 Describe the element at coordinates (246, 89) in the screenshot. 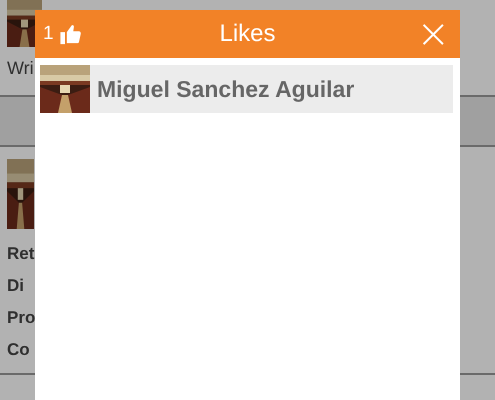

I see `user-row: Miguel Sanchez Aguilar` at that location.